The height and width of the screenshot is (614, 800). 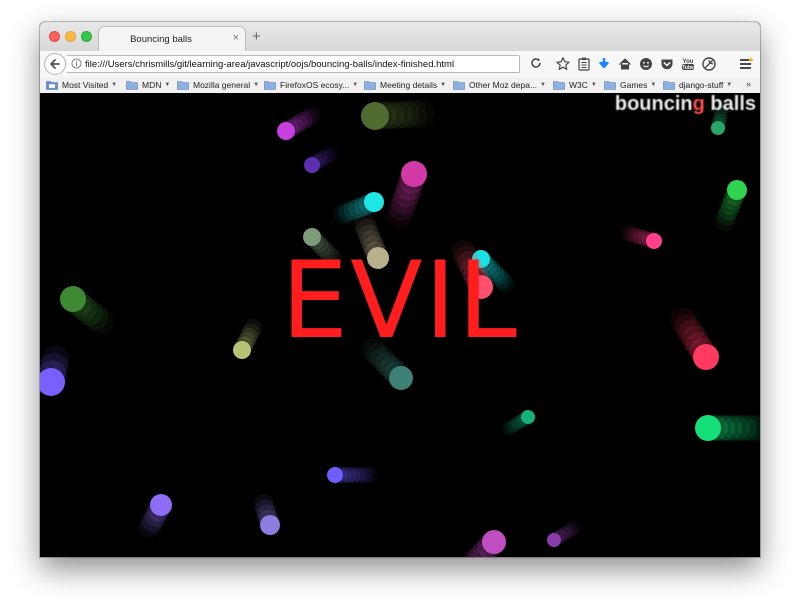 I want to click on back-arrow-icon, so click(x=55, y=64).